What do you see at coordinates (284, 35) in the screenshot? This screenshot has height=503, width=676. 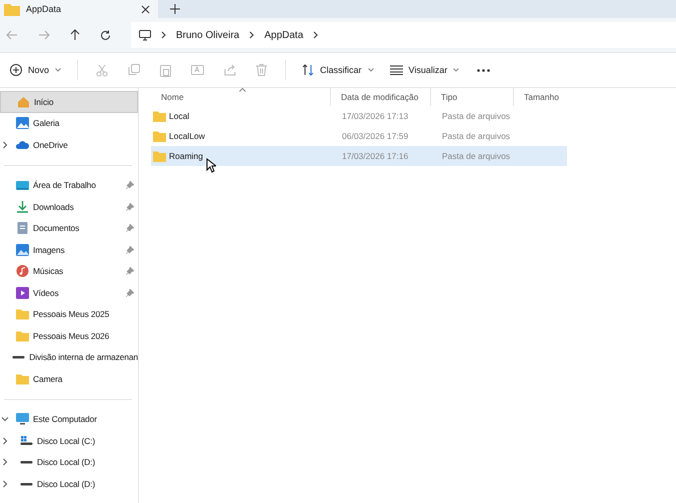 I see `breadcrumb-item: AppData` at bounding box center [284, 35].